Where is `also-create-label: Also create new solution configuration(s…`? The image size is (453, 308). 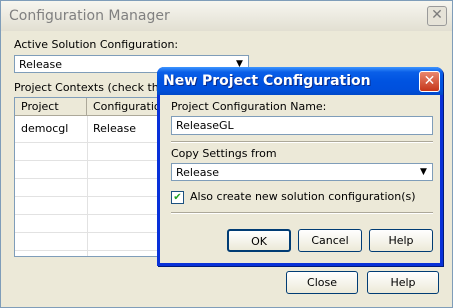
also-create-label: Also create new solution configuration(s… is located at coordinates (303, 196).